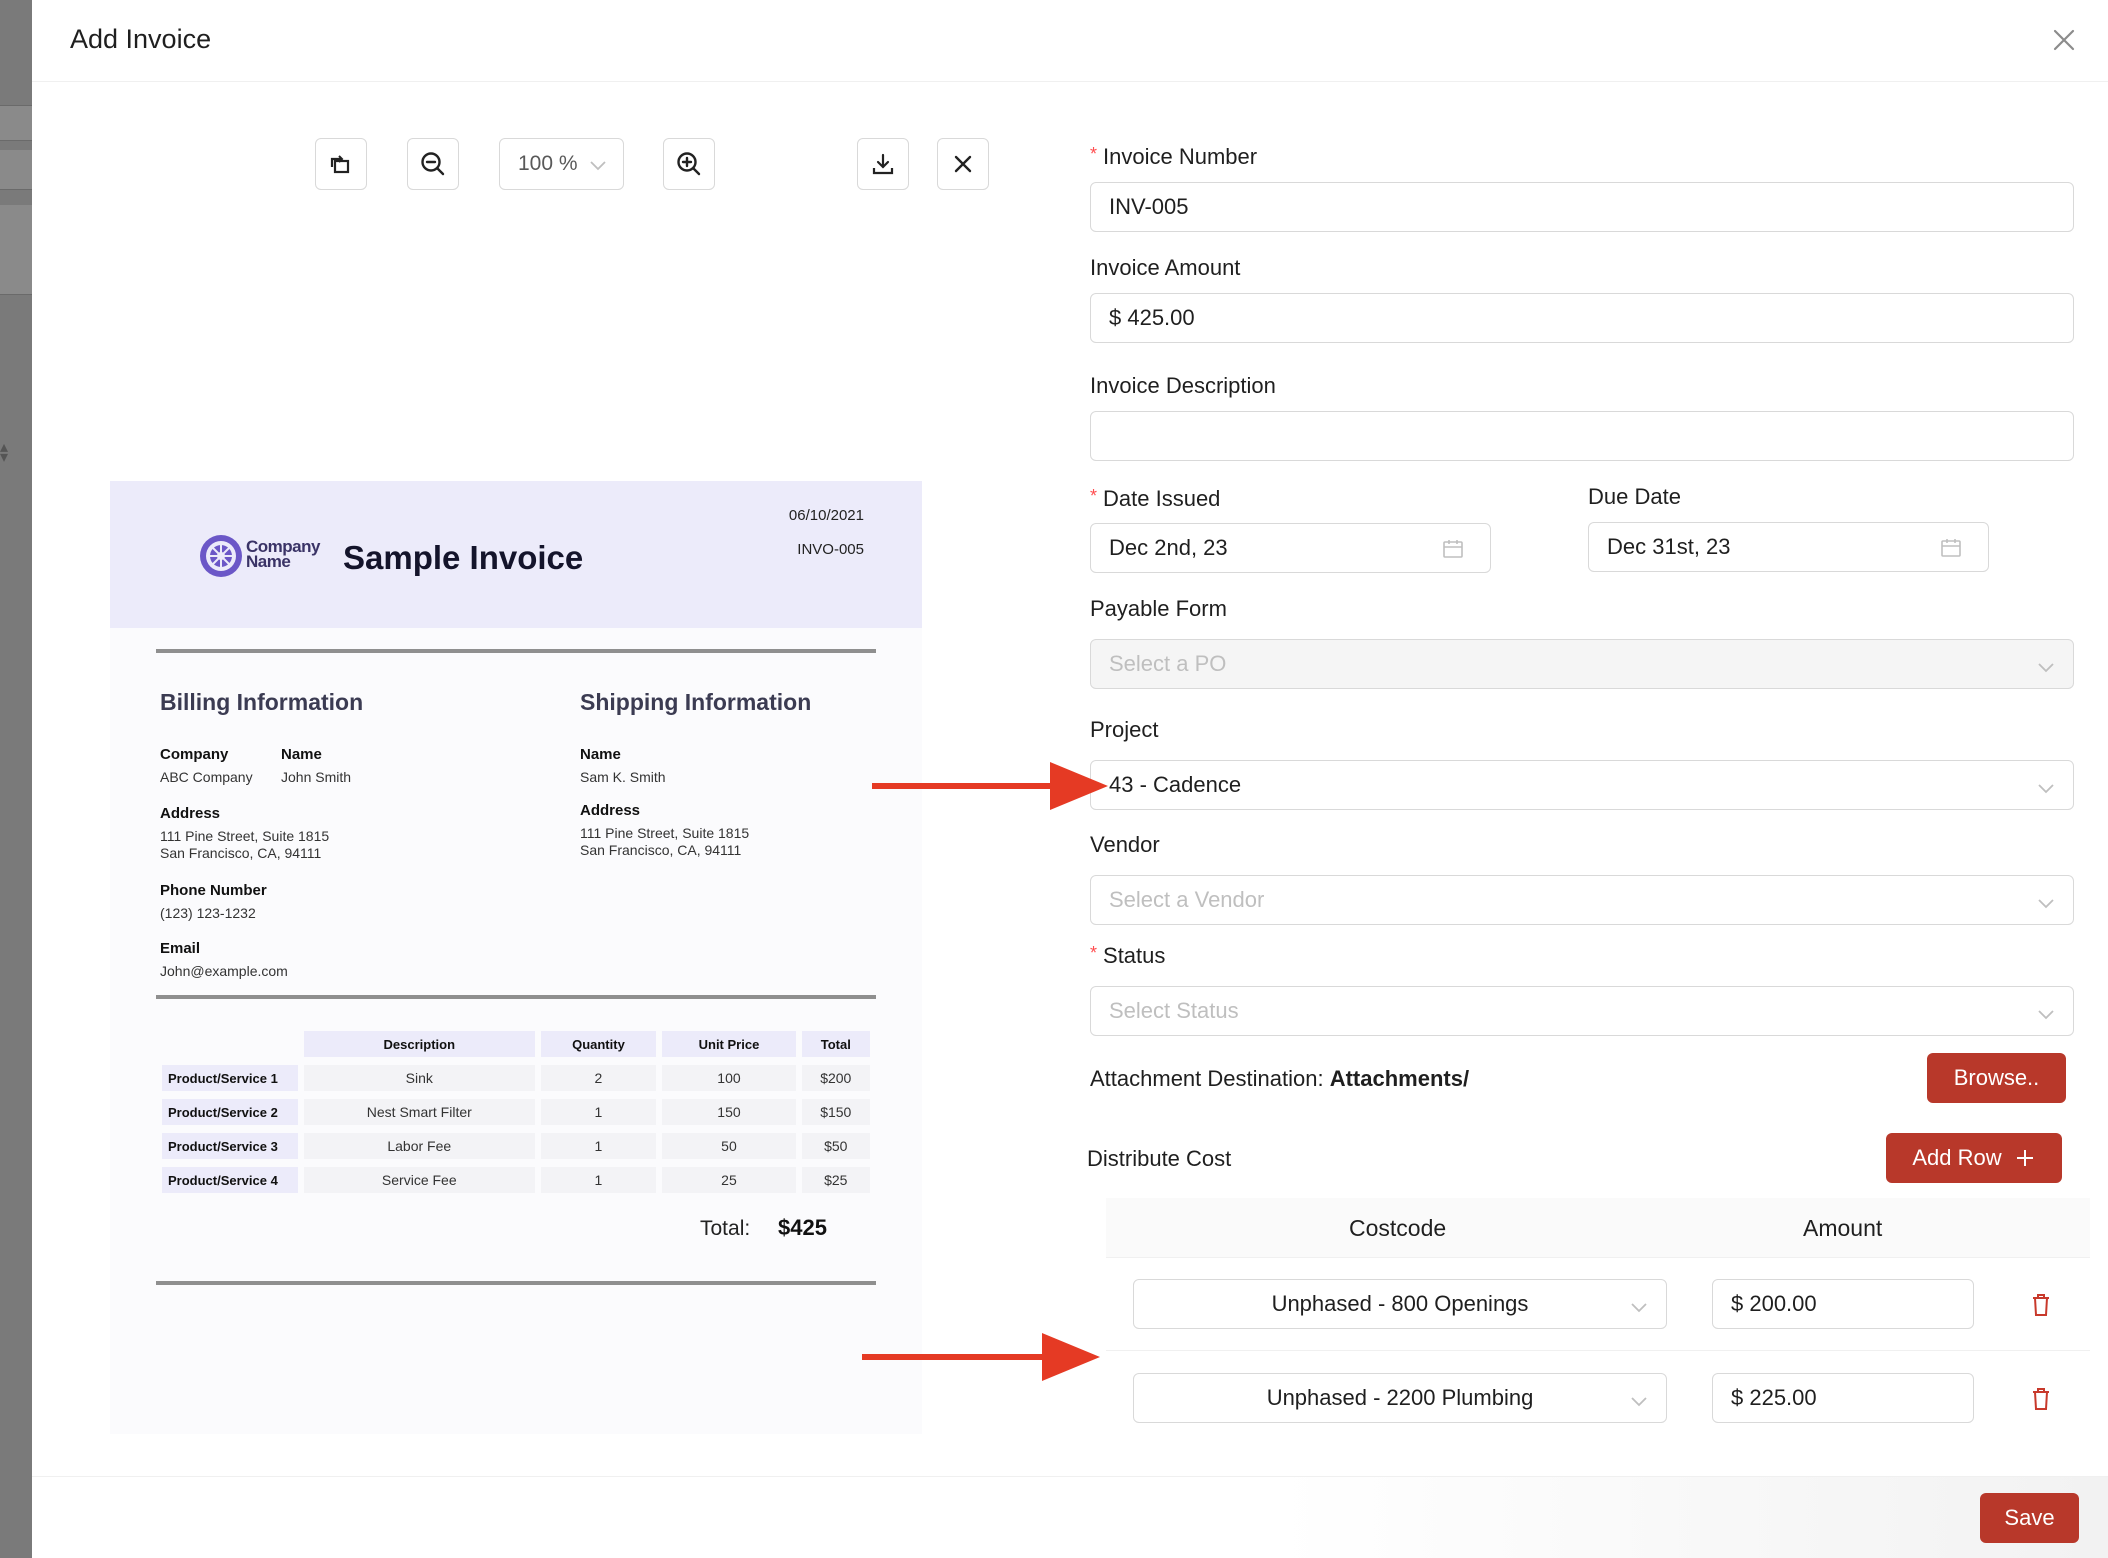 This screenshot has width=2108, height=1558. Describe the element at coordinates (4, 452) in the screenshot. I see `sort-icon: ▴ ▾` at that location.